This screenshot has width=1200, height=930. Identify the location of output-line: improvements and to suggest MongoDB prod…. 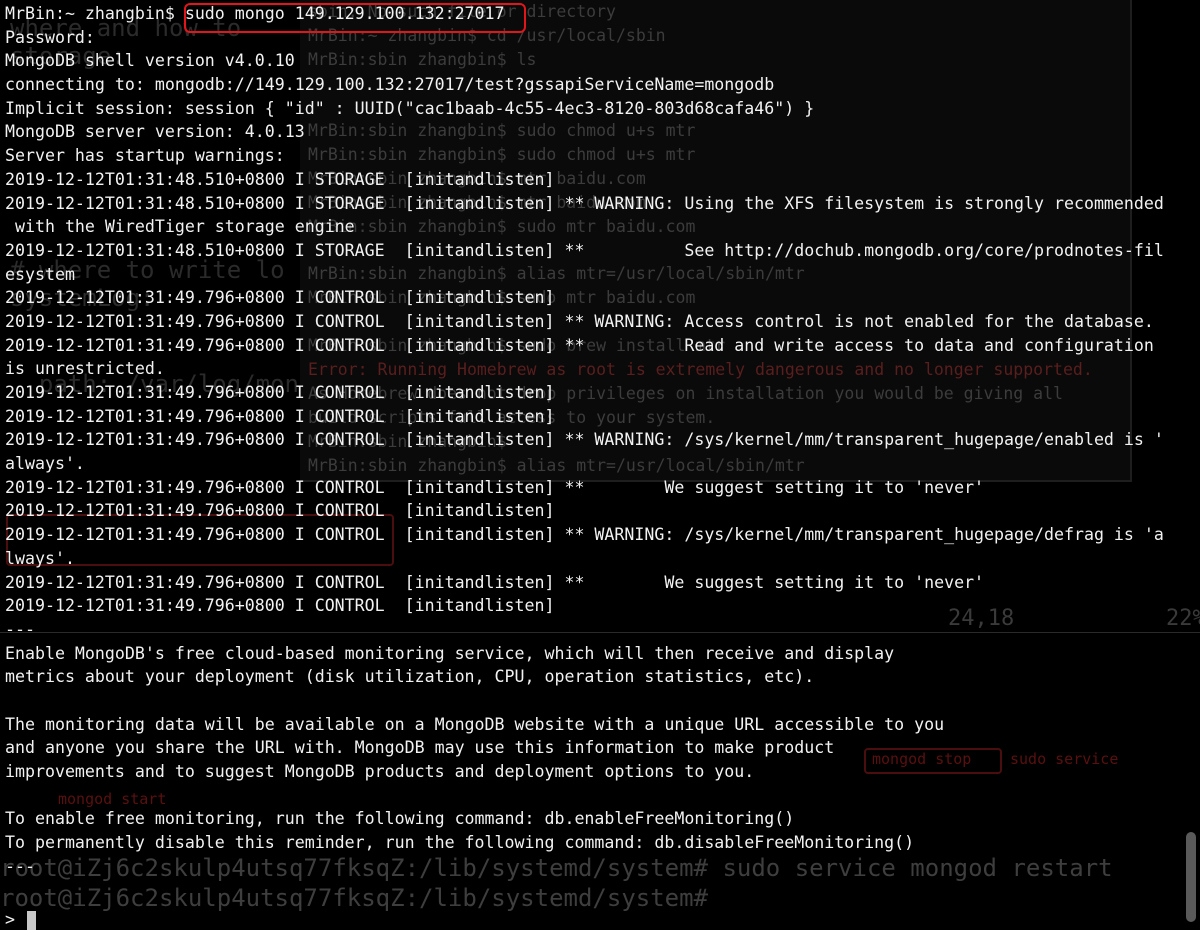
(380, 771).